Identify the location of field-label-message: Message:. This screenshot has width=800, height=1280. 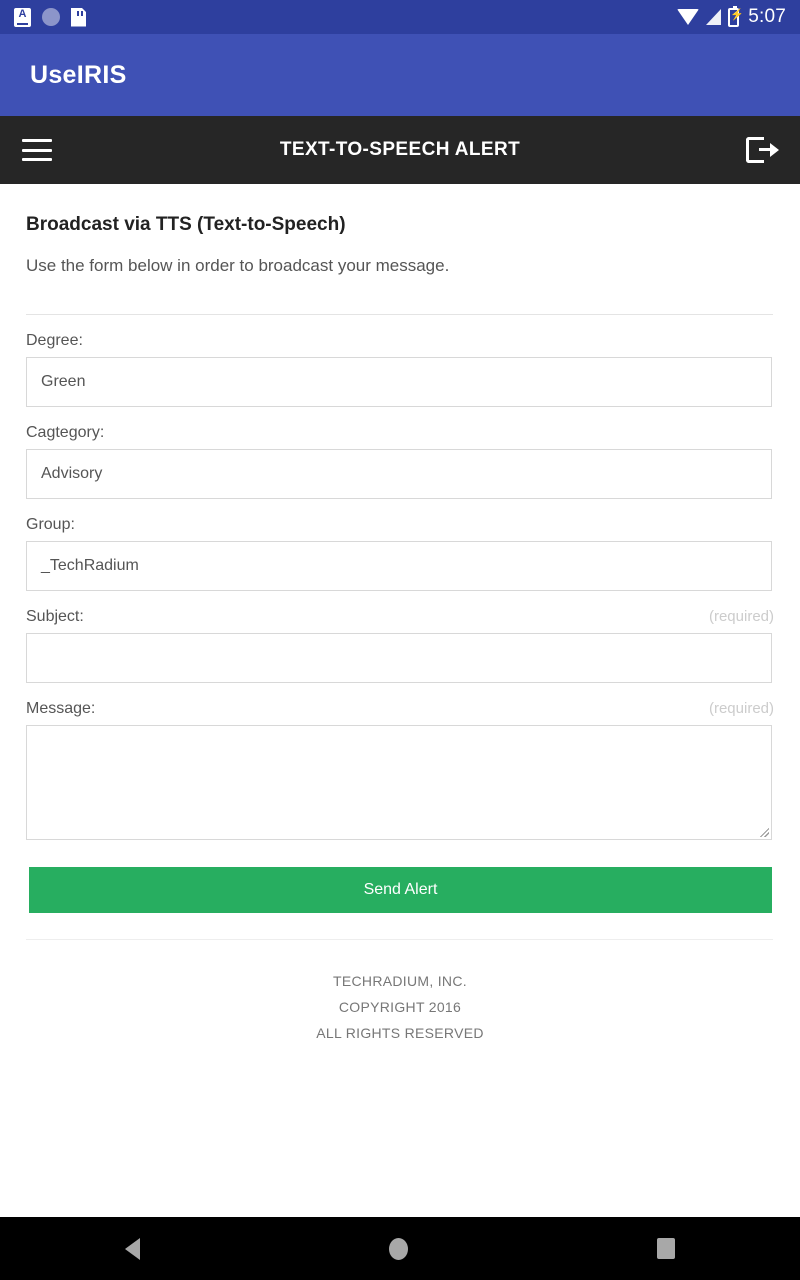
(61, 708).